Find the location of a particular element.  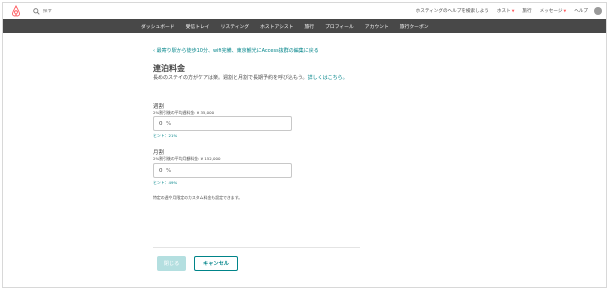

back-link-text: 最寄り駅から徒歩10分、wifi完備、東京観光にAccess抜群の編集に戻る is located at coordinates (237, 51).